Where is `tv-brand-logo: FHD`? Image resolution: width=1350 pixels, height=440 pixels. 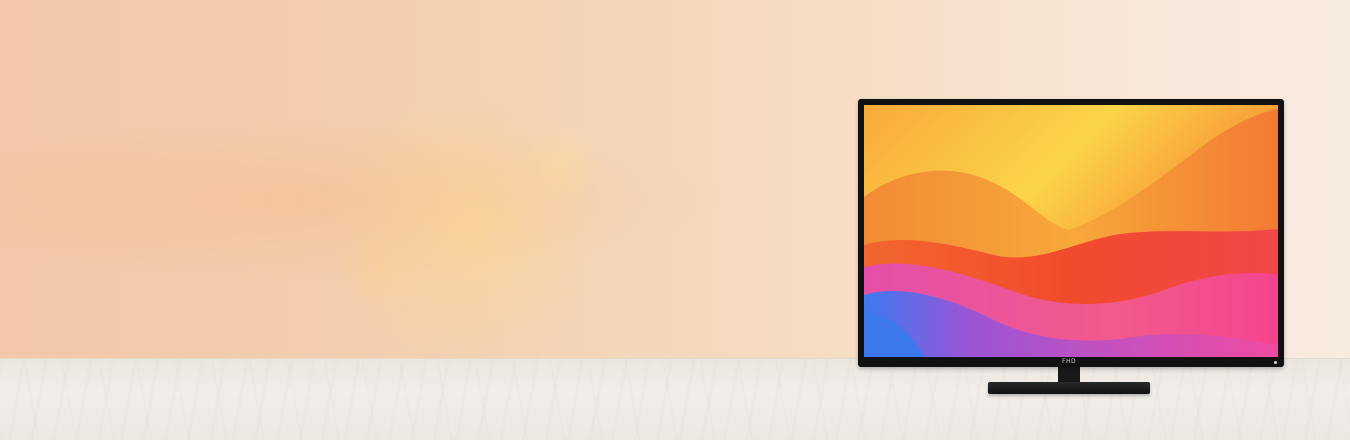
tv-brand-logo: FHD is located at coordinates (1069, 361).